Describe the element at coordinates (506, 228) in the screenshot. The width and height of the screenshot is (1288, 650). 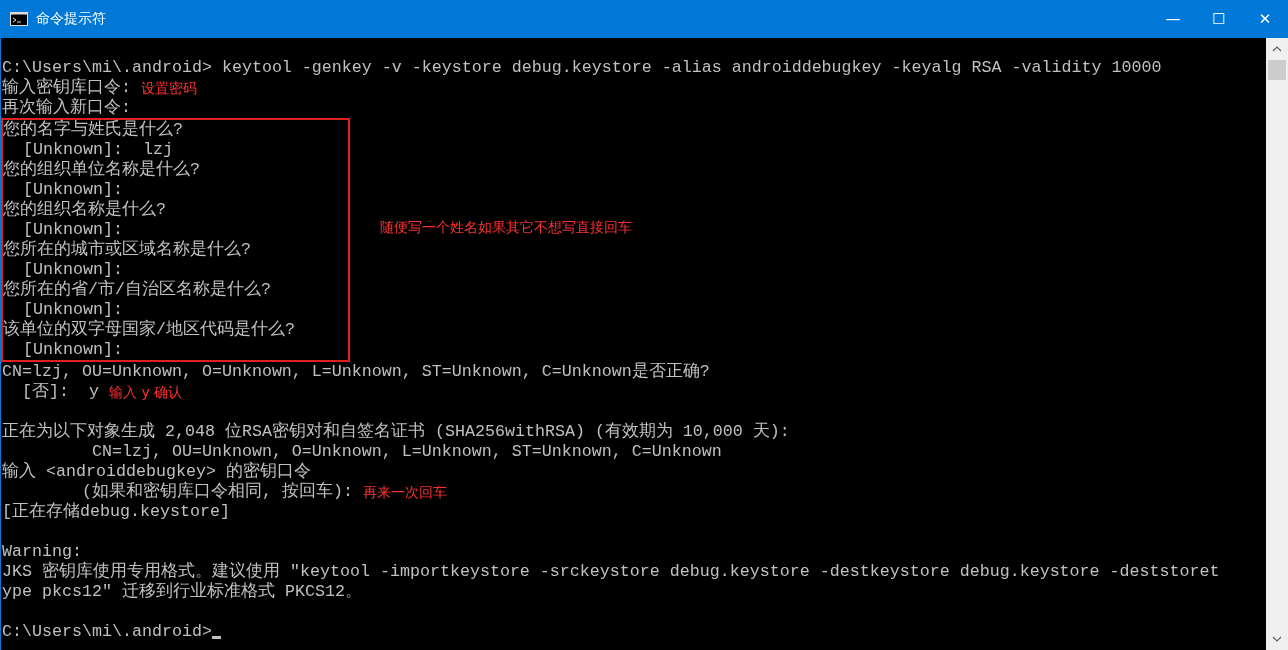
I see `annotation-note: 随便写一个姓名如果其它不想写直接回车` at that location.